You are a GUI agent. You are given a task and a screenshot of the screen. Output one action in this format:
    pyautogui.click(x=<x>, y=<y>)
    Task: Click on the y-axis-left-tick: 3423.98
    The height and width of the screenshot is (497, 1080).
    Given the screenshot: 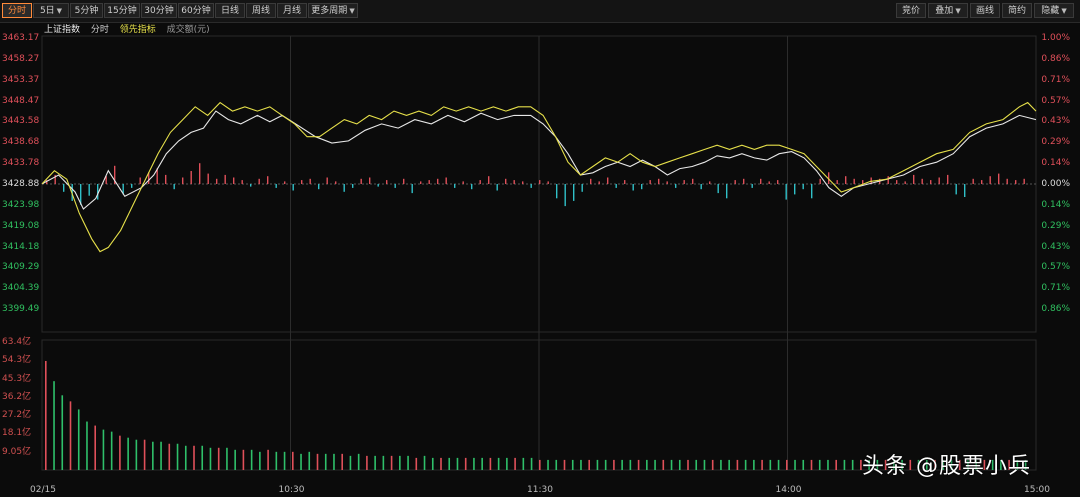 What is the action you would take?
    pyautogui.click(x=21, y=204)
    